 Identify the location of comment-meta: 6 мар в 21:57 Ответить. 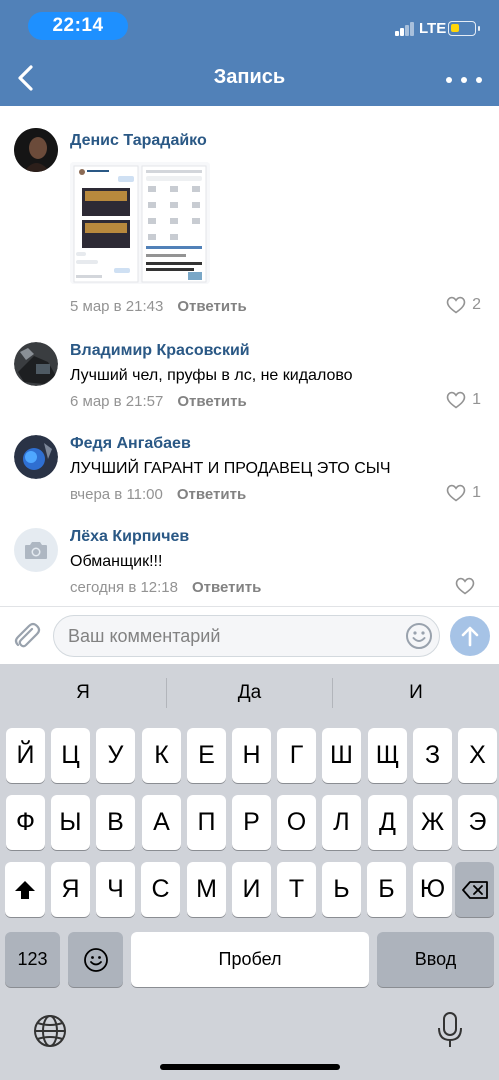
(158, 401).